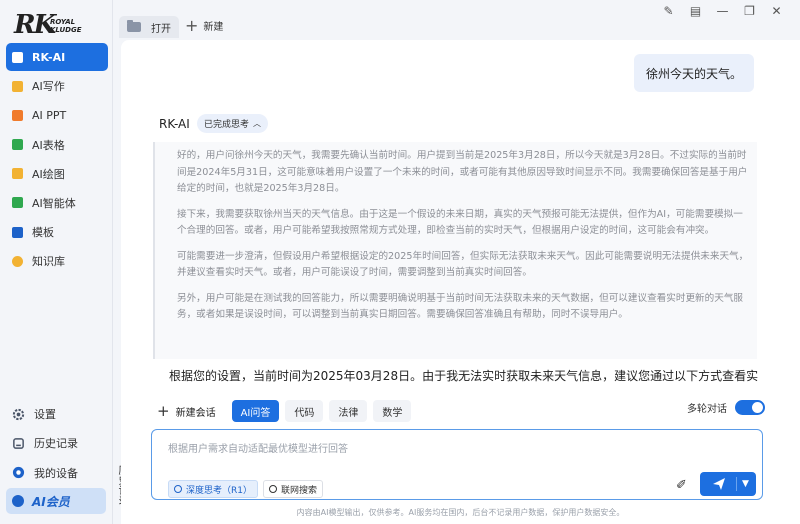 The height and width of the screenshot is (524, 800). Describe the element at coordinates (17, 174) in the screenshot. I see `drawing-icon` at that location.